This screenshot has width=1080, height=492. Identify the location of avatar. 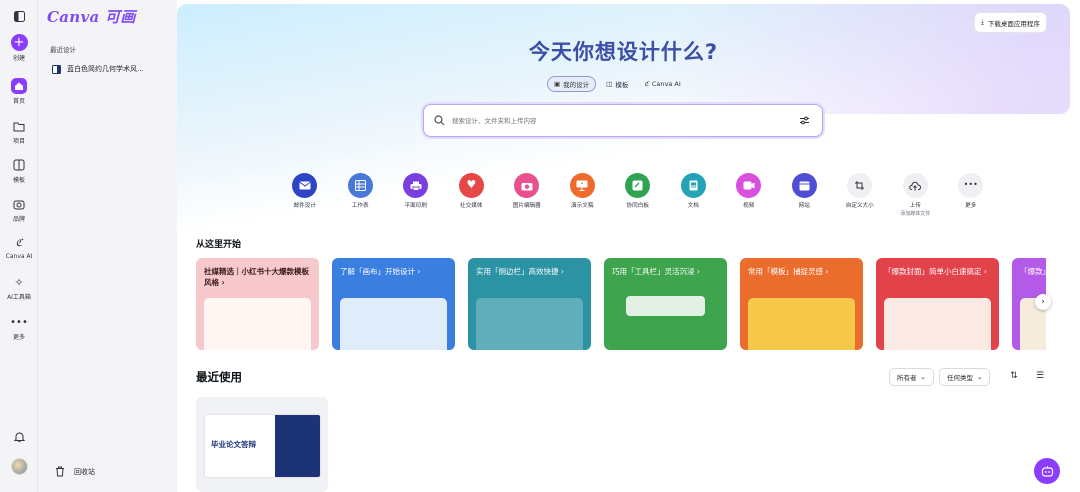
(19, 466).